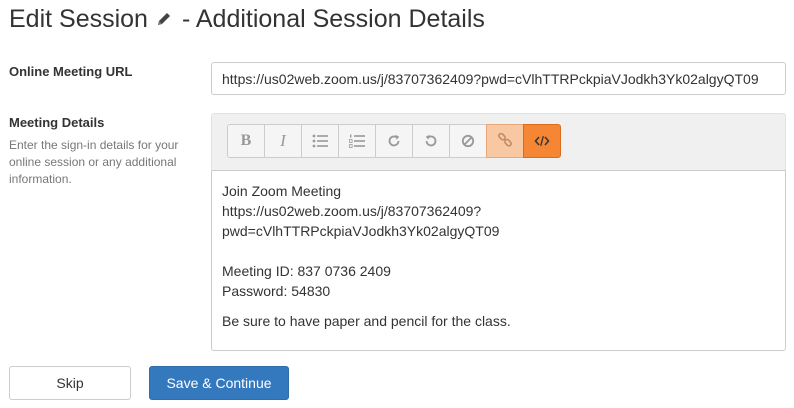 The width and height of the screenshot is (794, 408). I want to click on bold-button: B, so click(246, 141).